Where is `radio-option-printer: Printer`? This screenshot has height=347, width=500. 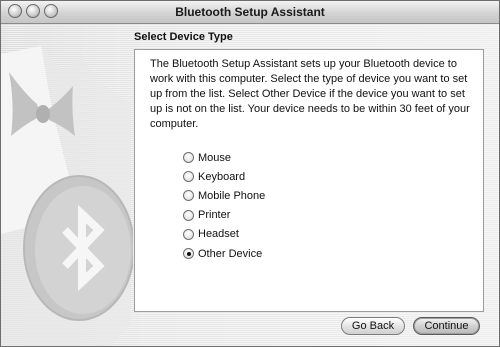 radio-option-printer: Printer is located at coordinates (224, 215).